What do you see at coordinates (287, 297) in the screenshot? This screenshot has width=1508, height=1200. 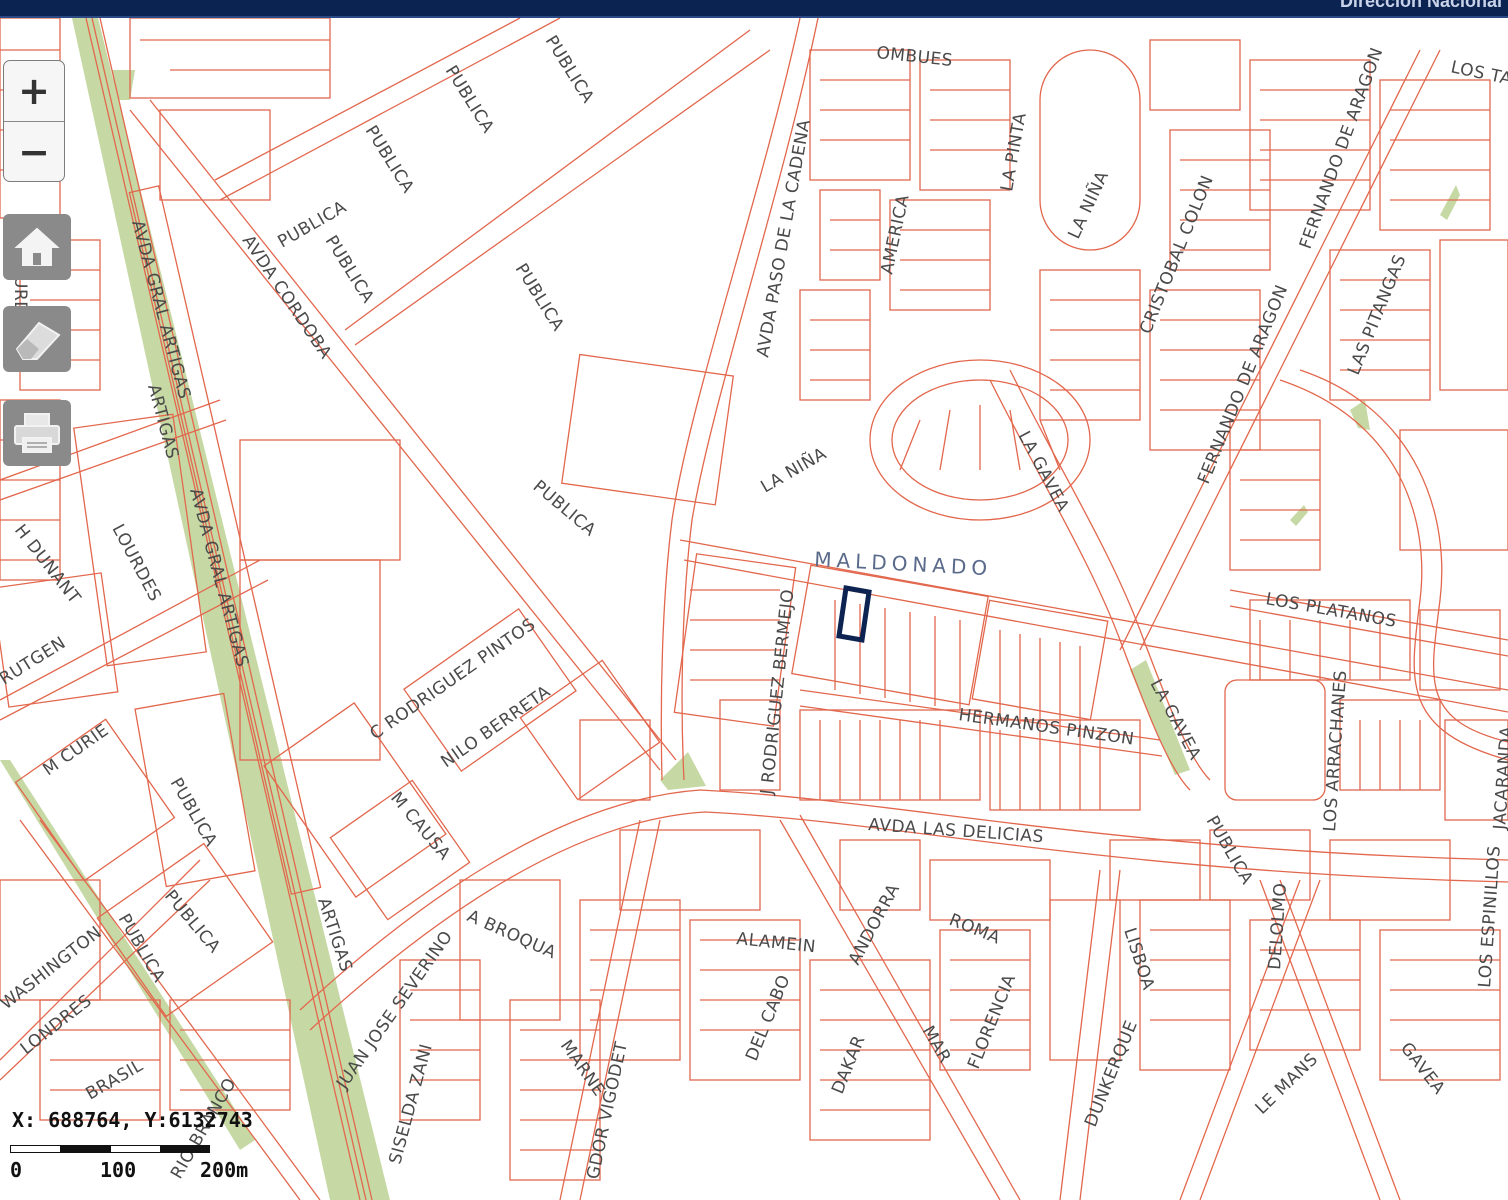 I see `street-label: AVDA CORDOBA` at bounding box center [287, 297].